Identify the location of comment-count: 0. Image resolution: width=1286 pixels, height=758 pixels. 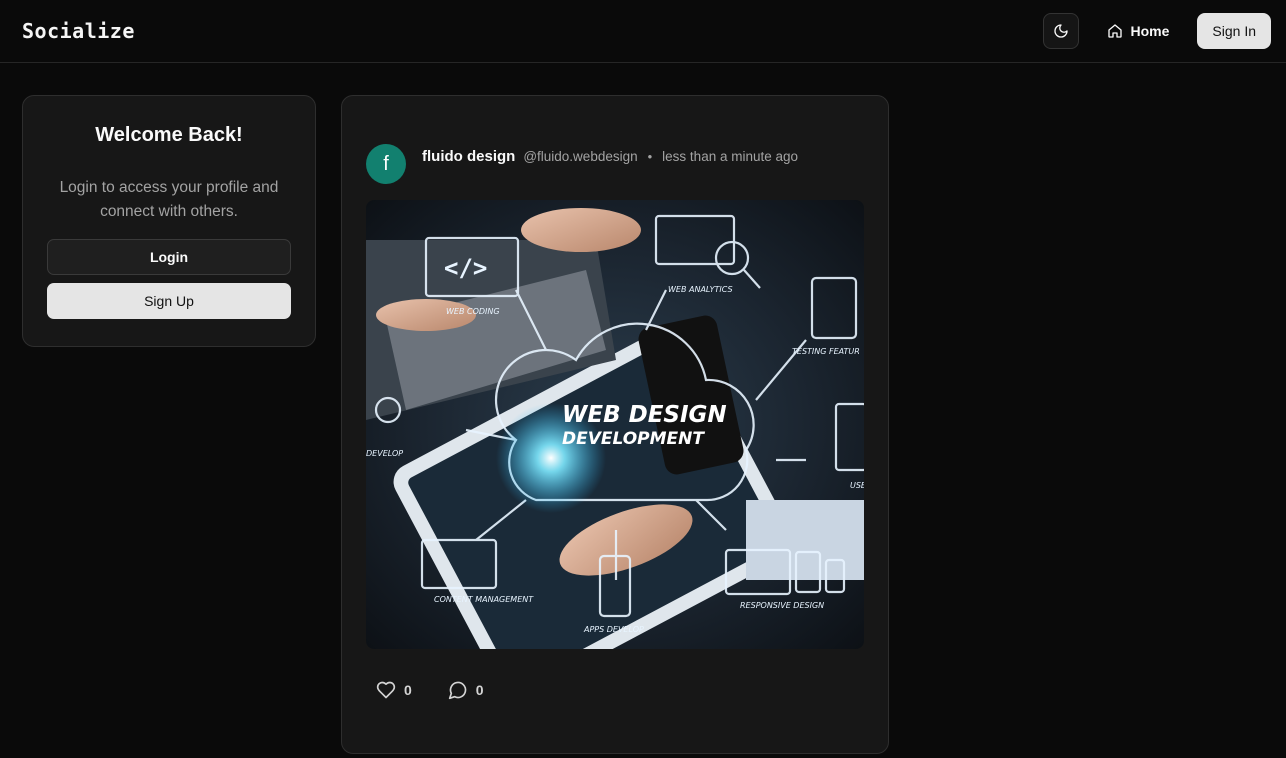
(479, 690).